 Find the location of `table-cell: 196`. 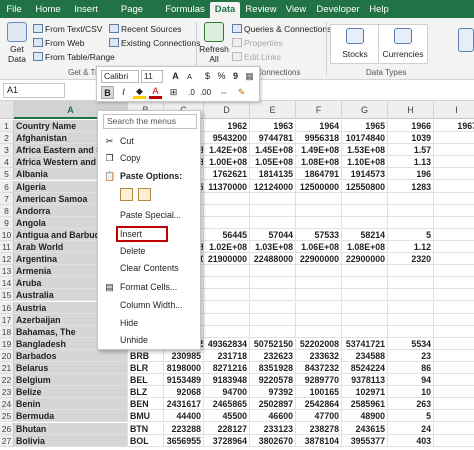

table-cell: 196 is located at coordinates (411, 174).